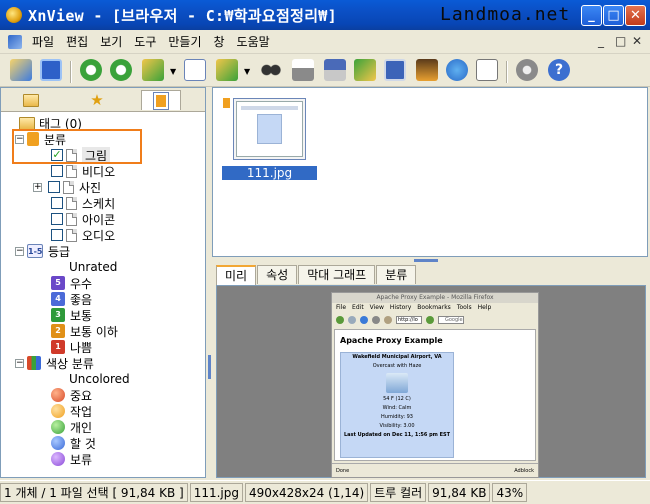 The height and width of the screenshot is (504, 650). I want to click on close-button: ✕, so click(635, 15).